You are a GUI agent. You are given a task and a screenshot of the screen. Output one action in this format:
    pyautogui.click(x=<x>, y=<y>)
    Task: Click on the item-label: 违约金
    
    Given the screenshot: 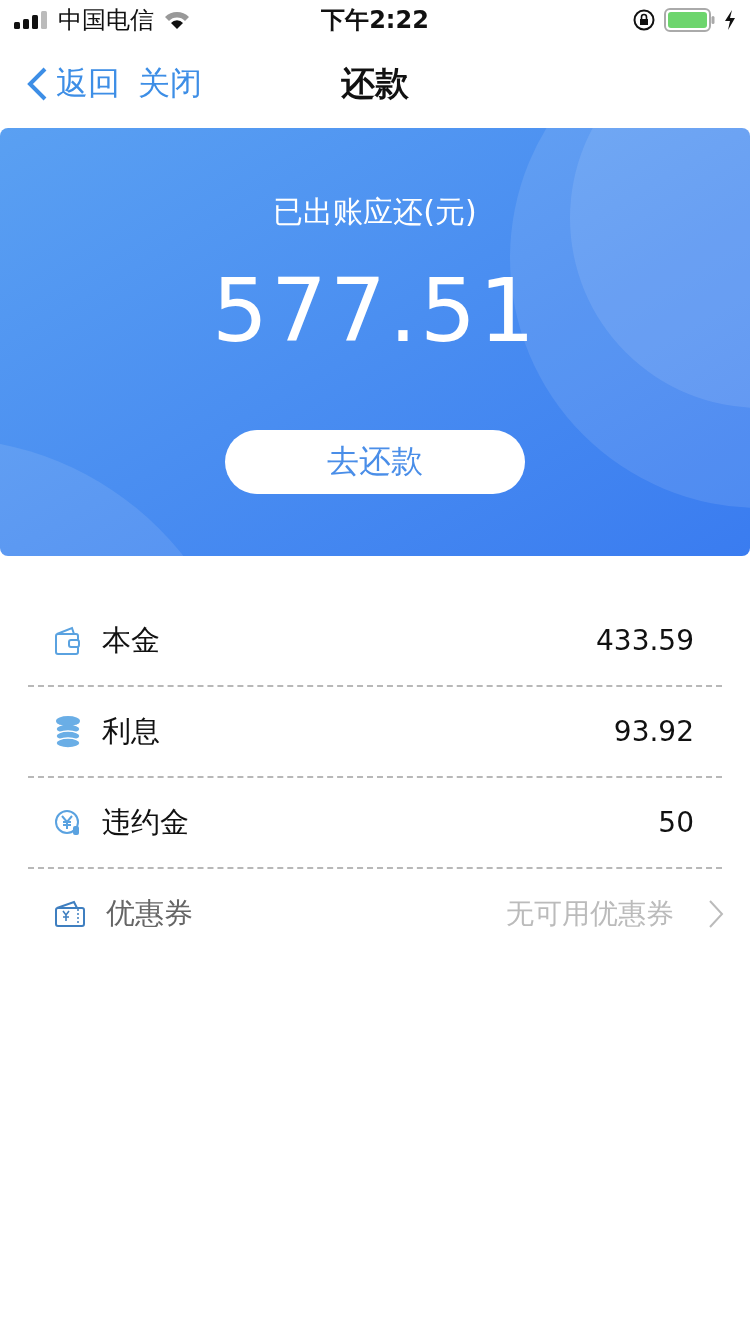 What is the action you would take?
    pyautogui.click(x=145, y=822)
    